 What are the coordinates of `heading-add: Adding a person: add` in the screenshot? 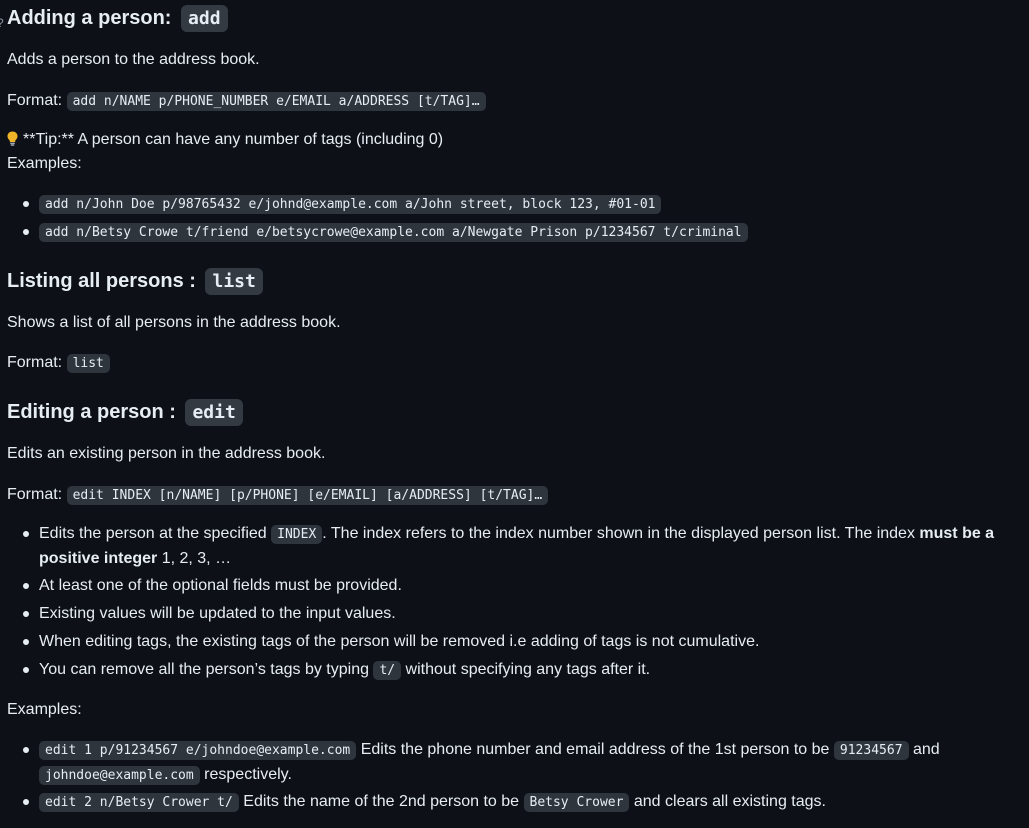 It's located at (117, 18).